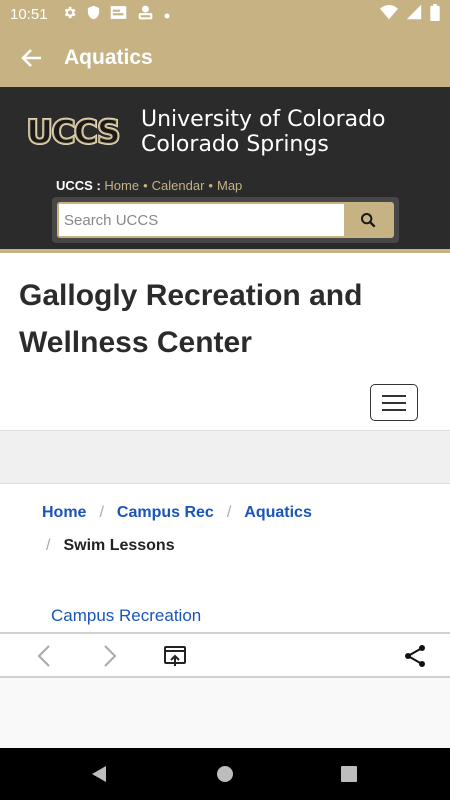 This screenshot has height=800, width=450. Describe the element at coordinates (278, 512) in the screenshot. I see `breadcrumb-aquatics: Aquatics` at that location.